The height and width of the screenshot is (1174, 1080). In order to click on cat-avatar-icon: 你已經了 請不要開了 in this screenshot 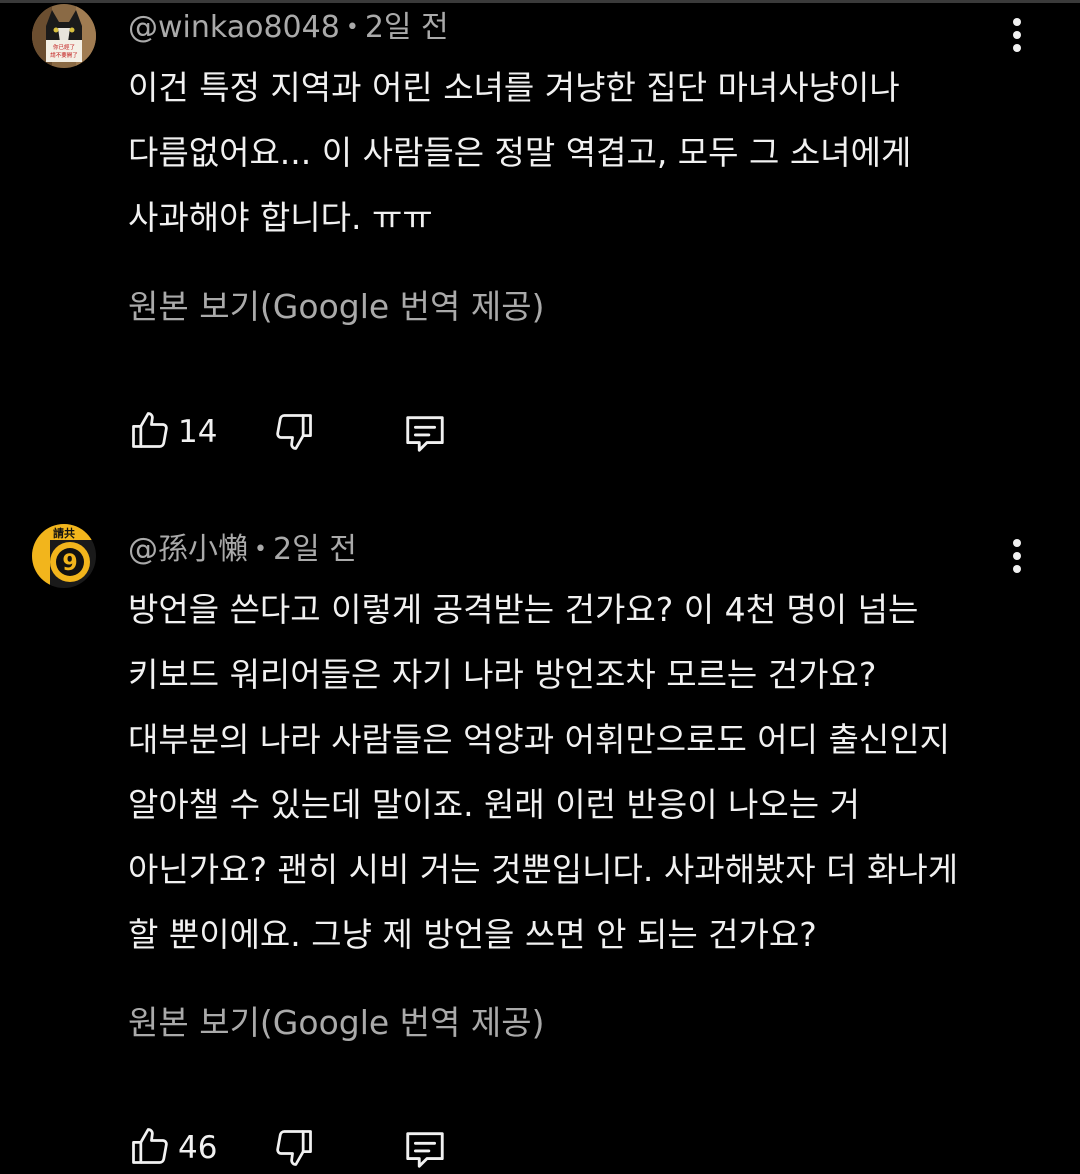, I will do `click(64, 36)`.